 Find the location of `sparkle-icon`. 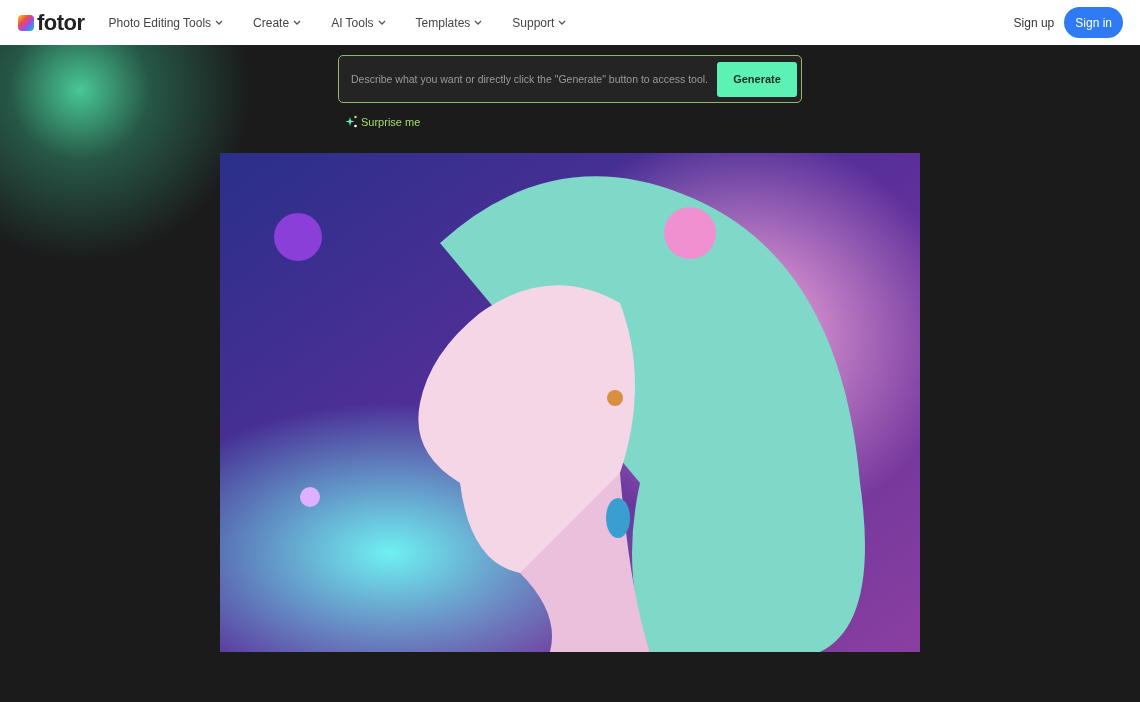

sparkle-icon is located at coordinates (351, 121).